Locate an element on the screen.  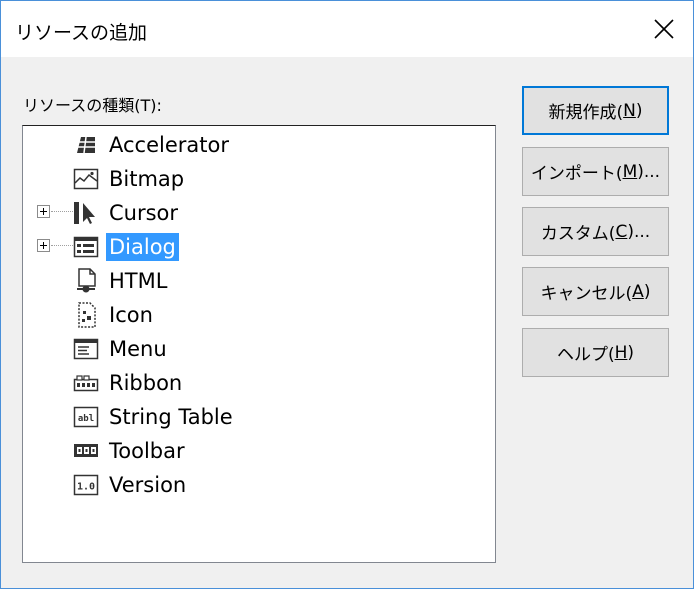
button-label: ヘルプ( is located at coordinates (585, 355).